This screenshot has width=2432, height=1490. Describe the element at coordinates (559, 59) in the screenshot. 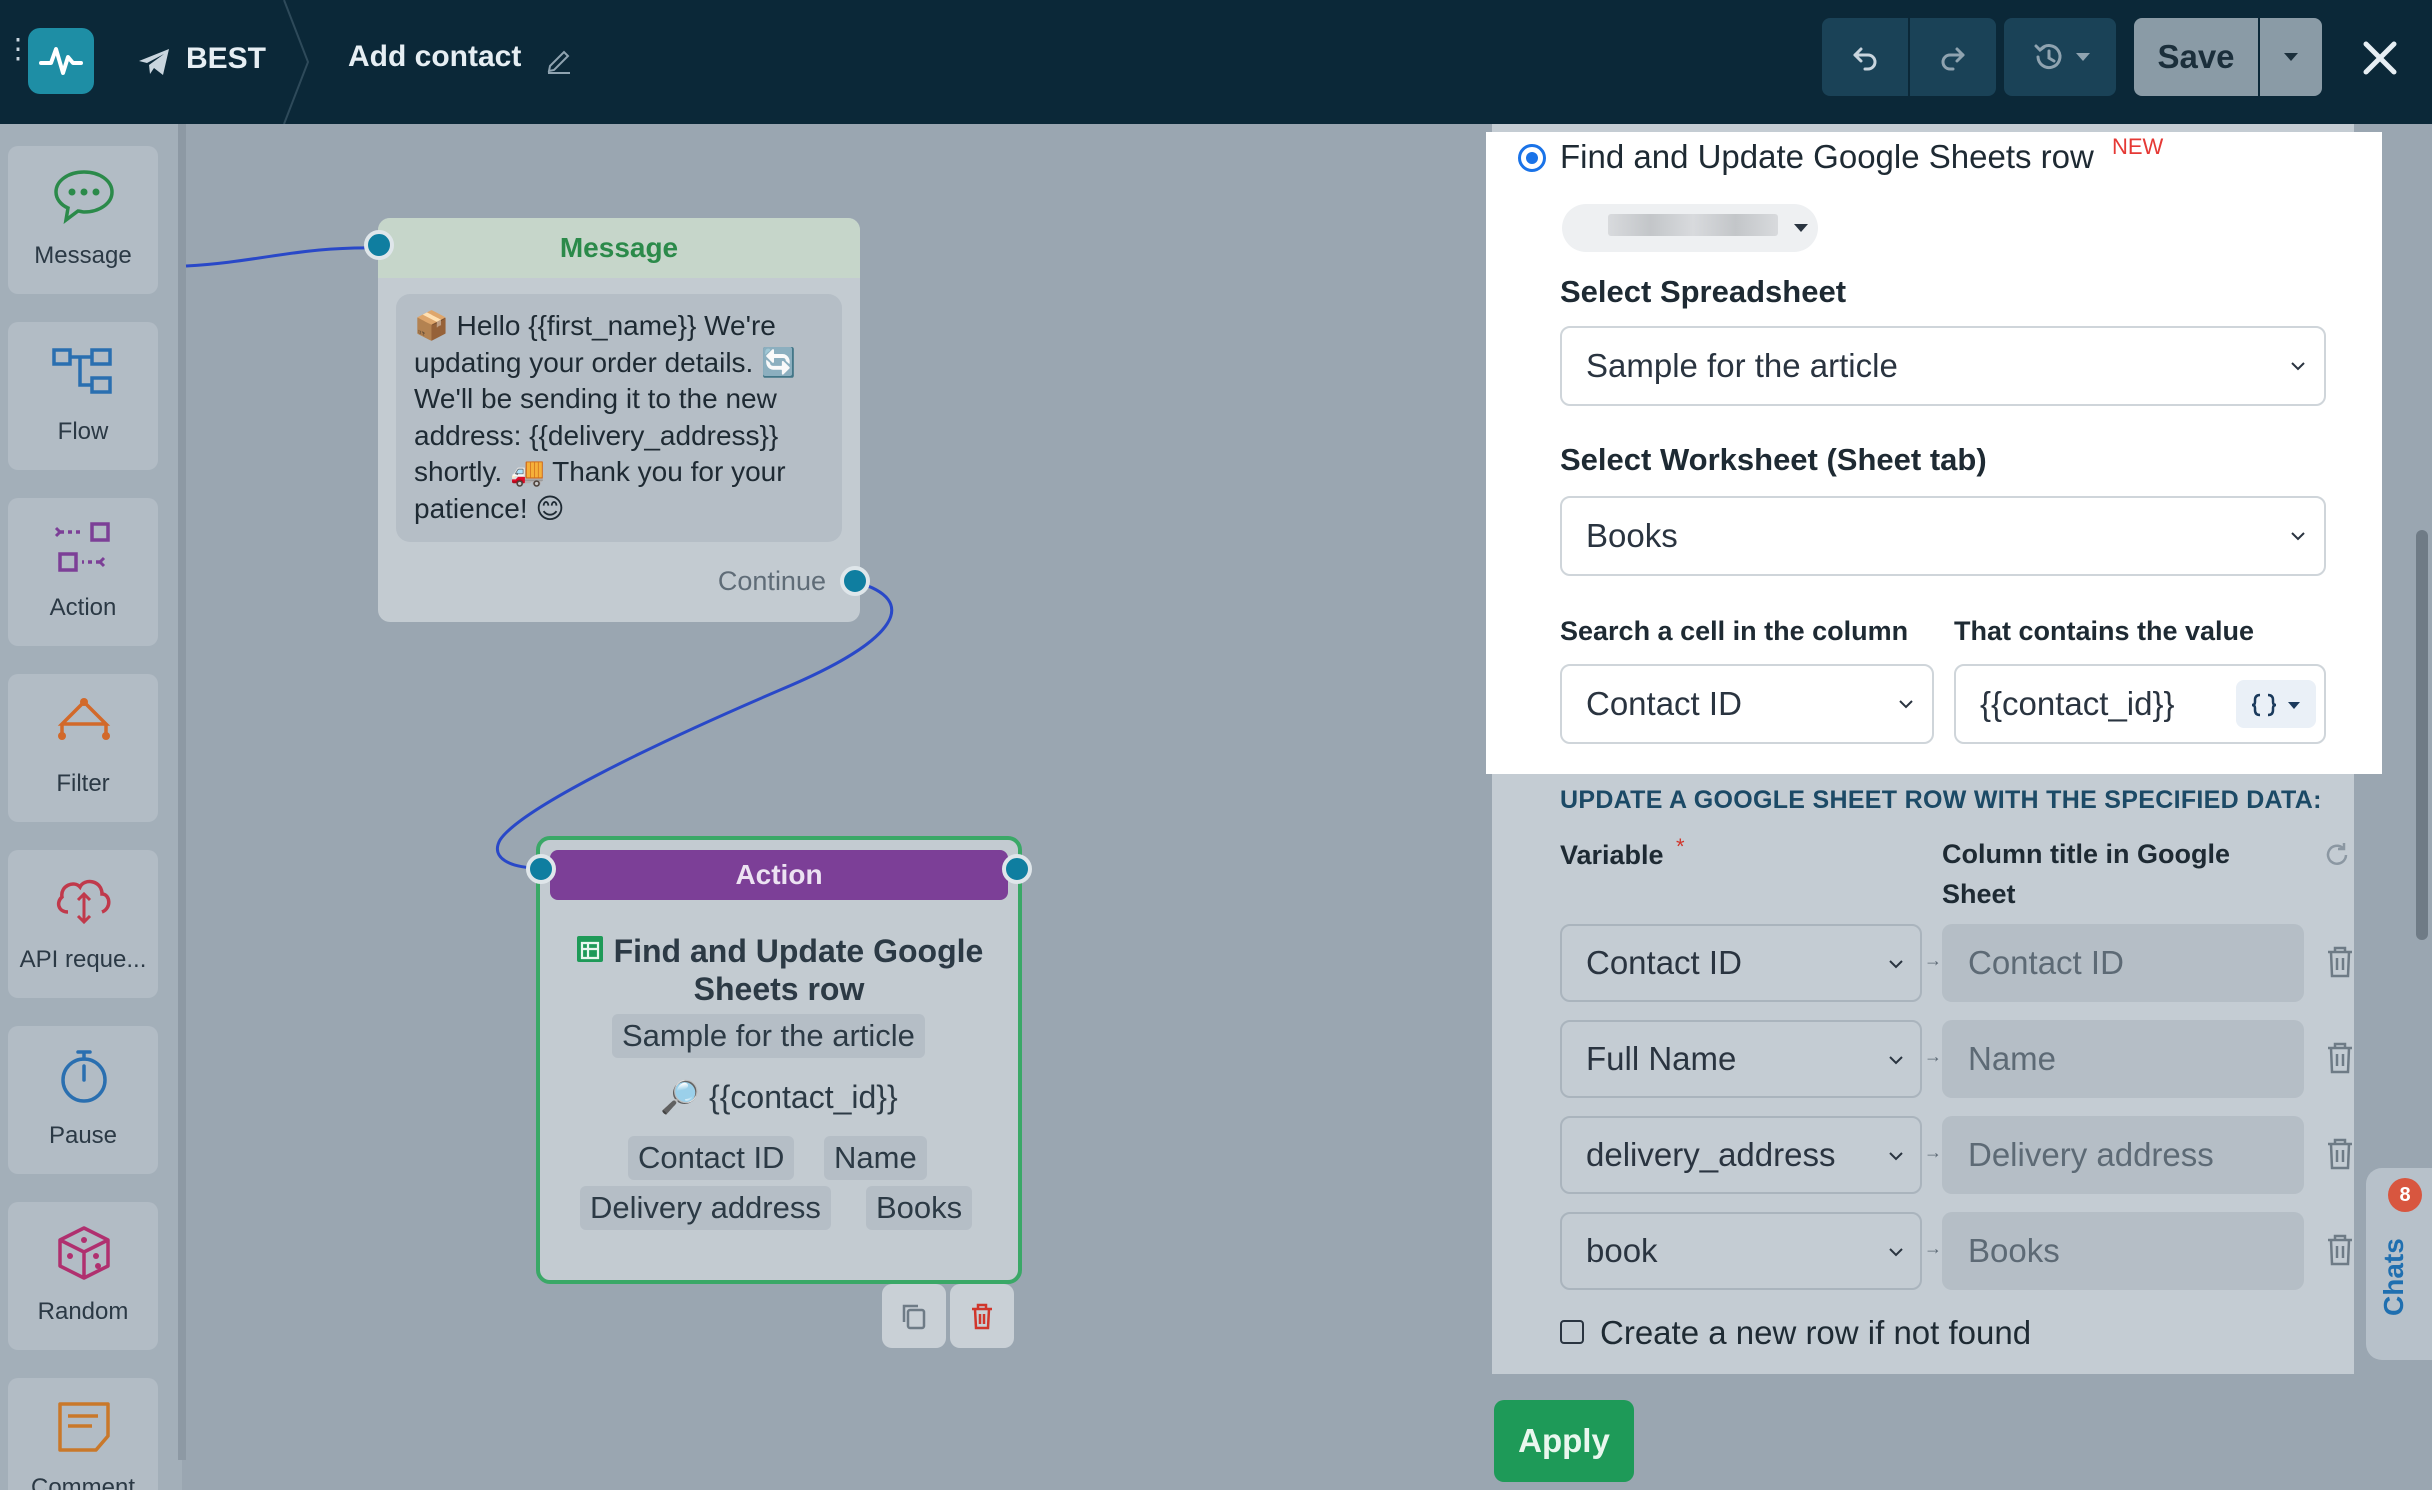

I see `edit-pencil-icon` at that location.